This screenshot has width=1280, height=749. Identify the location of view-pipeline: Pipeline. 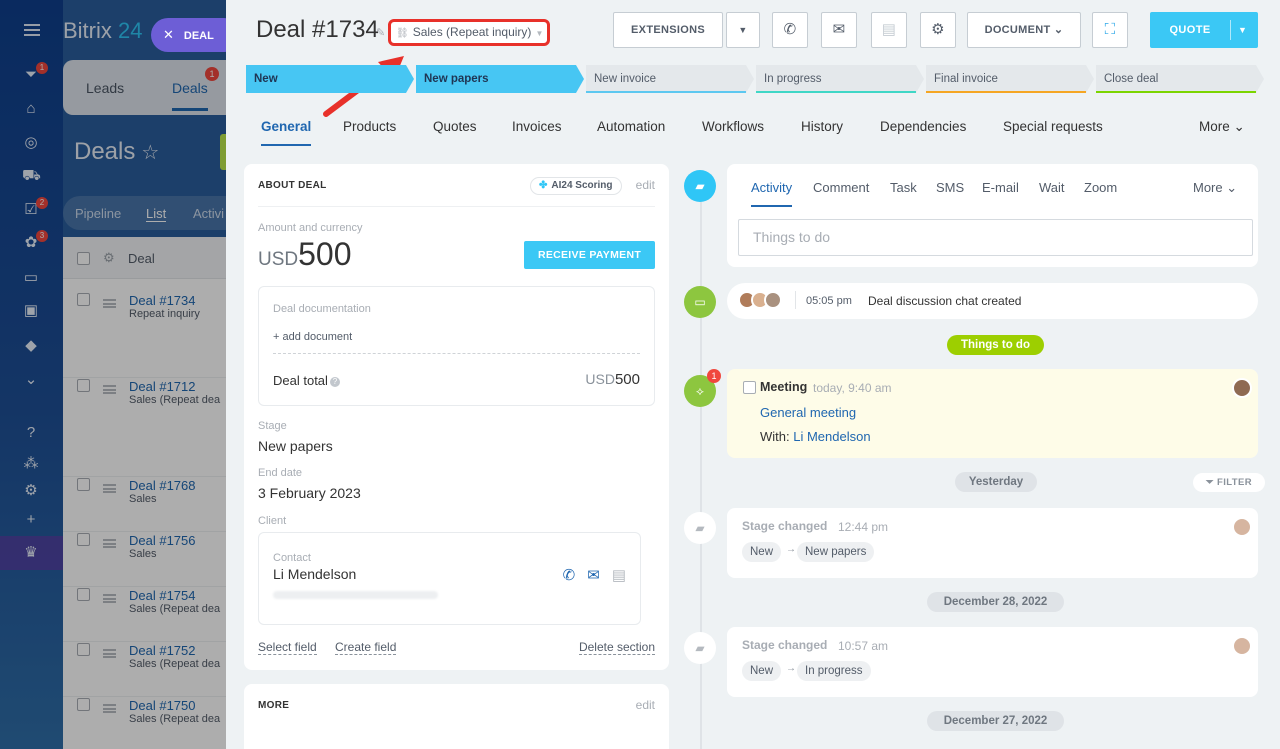
(98, 213).